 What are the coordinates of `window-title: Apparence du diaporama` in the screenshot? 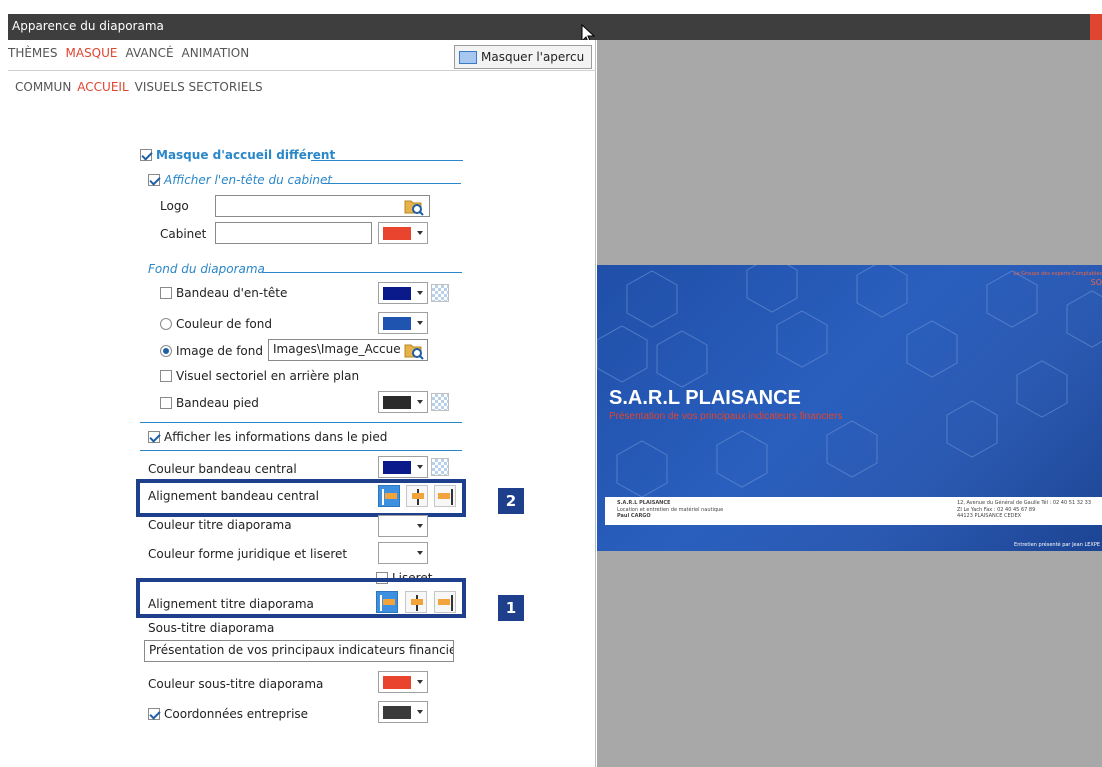 It's located at (88, 26).